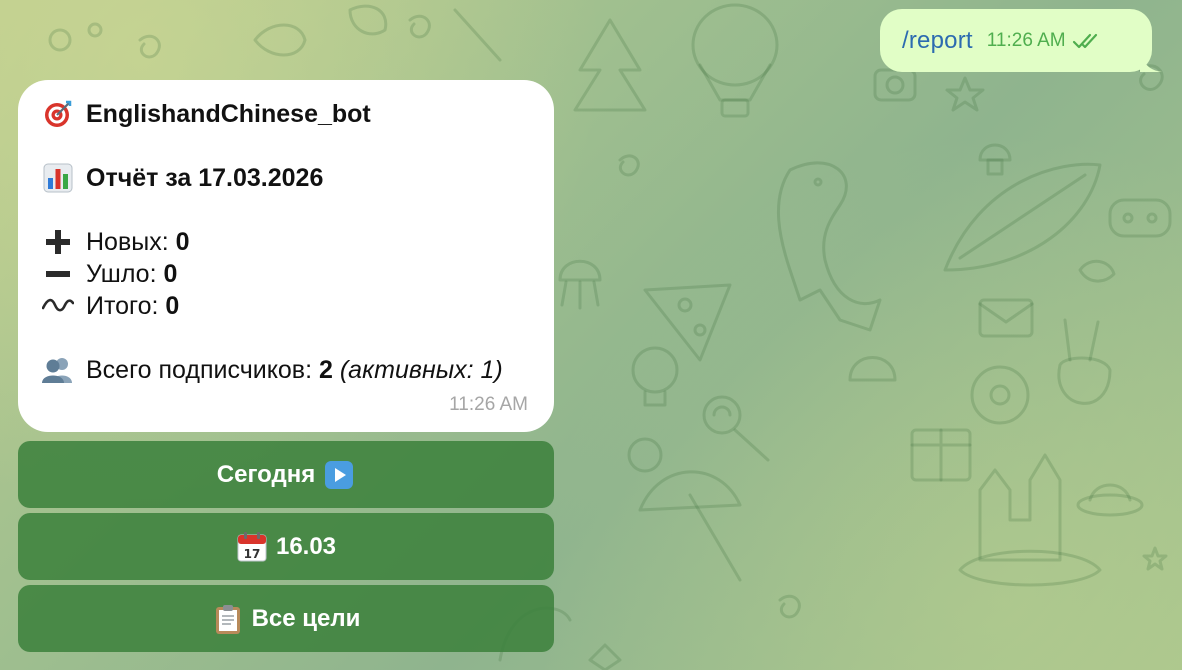  Describe the element at coordinates (266, 474) in the screenshot. I see `today-label: Сегодня` at that location.